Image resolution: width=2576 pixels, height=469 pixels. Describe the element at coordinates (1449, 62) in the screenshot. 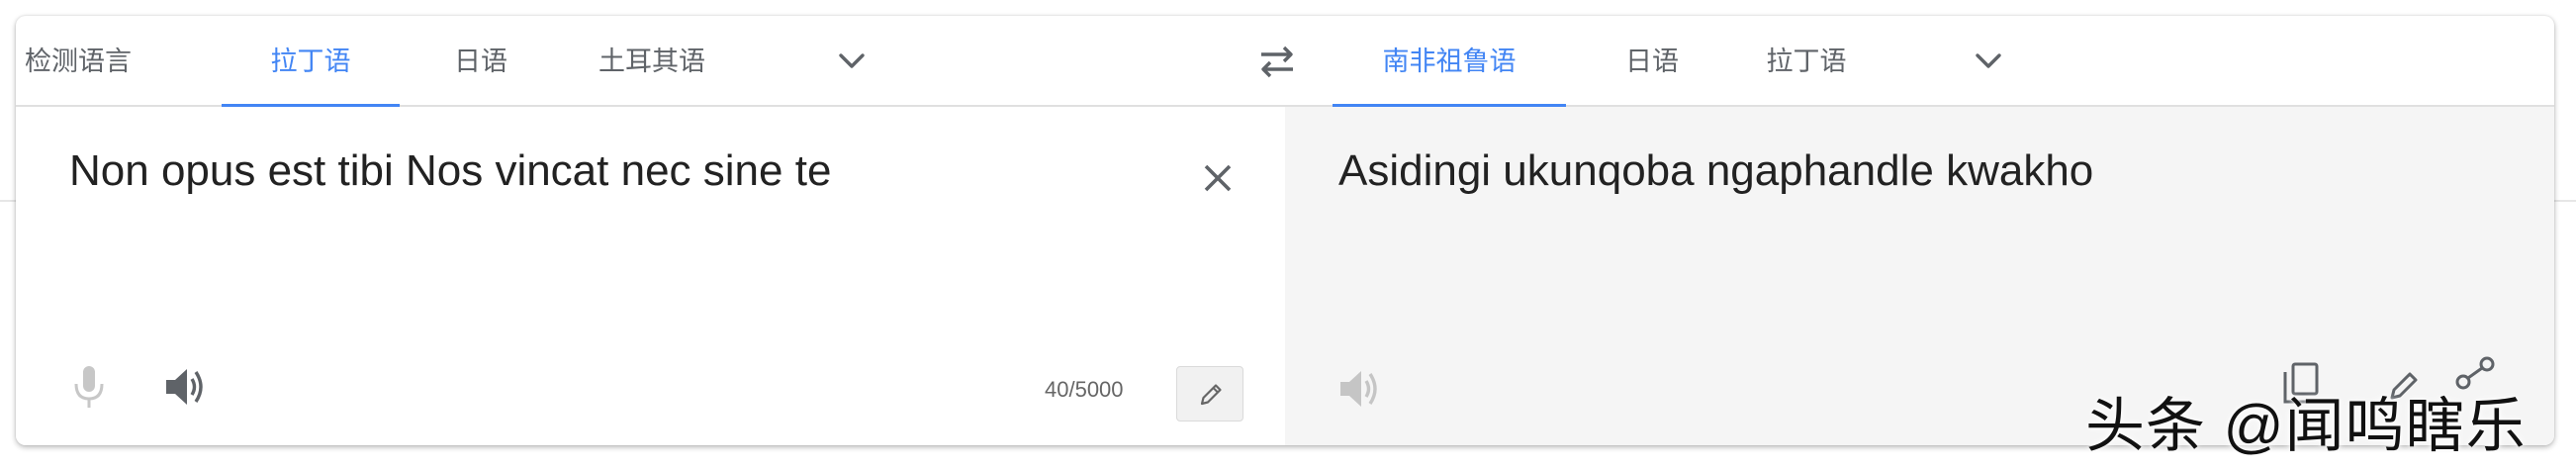

I see `tab-target-zulu: 南非祖鲁语` at that location.